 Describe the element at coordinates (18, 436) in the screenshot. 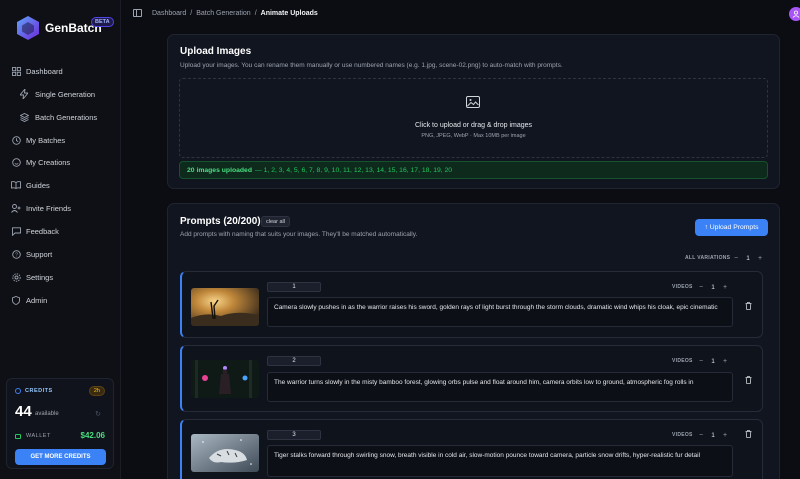

I see `wallet-icon` at that location.